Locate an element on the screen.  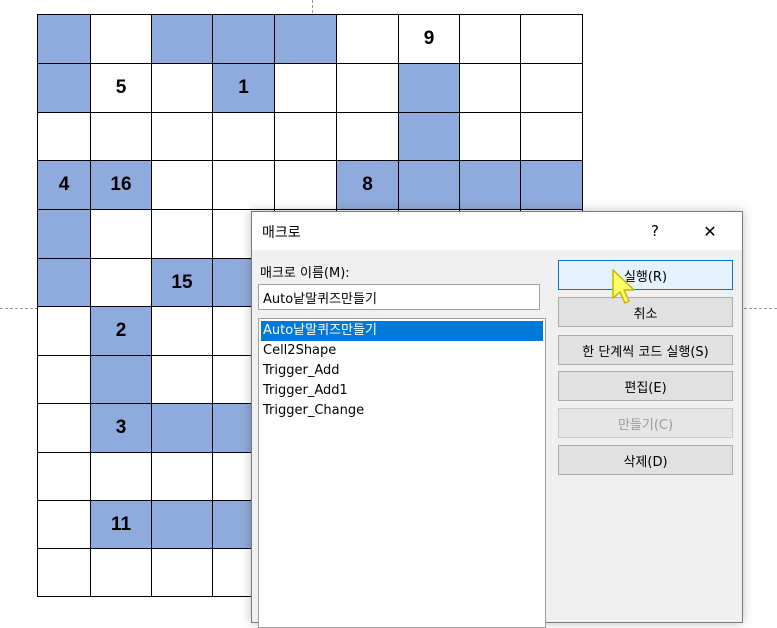
macro-name-label: 매크로 이름(M): is located at coordinates (305, 273).